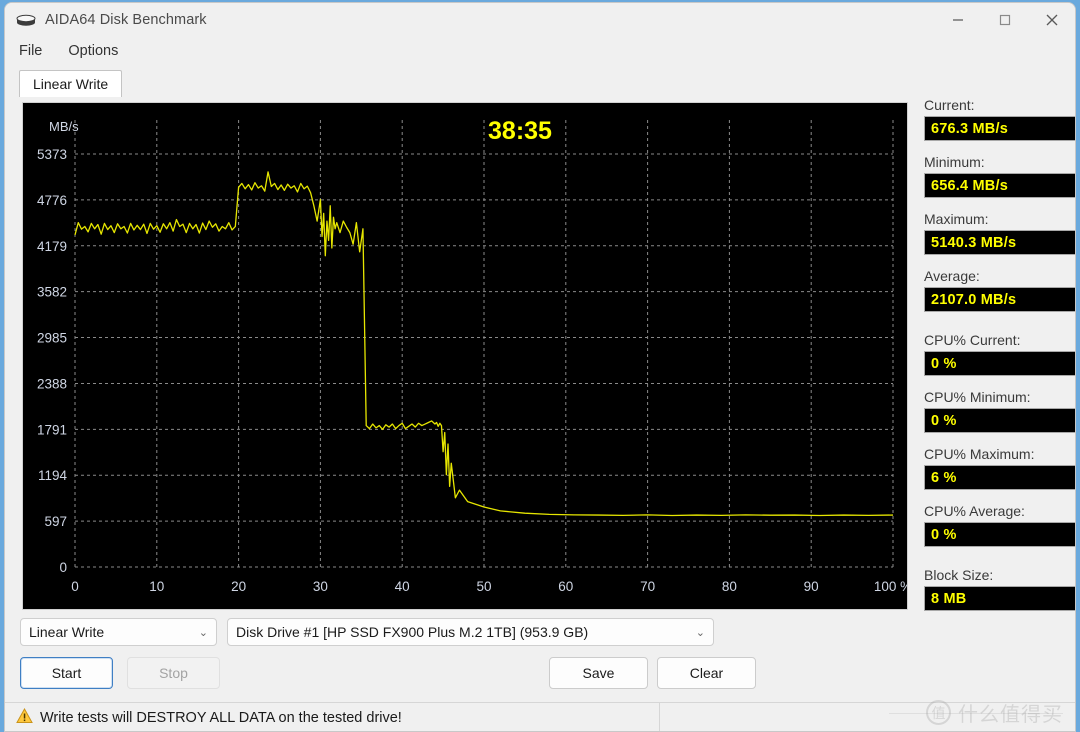 The image size is (1080, 732). Describe the element at coordinates (30, 51) in the screenshot. I see `menu-item-file: File` at that location.